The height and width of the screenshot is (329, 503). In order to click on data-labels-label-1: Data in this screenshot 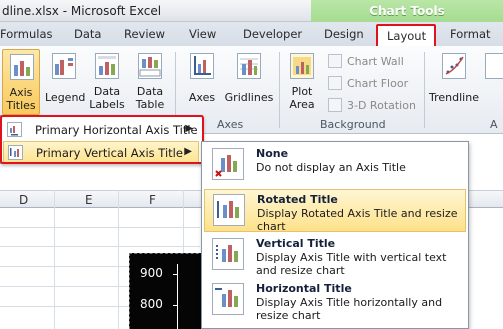, I will do `click(107, 91)`.